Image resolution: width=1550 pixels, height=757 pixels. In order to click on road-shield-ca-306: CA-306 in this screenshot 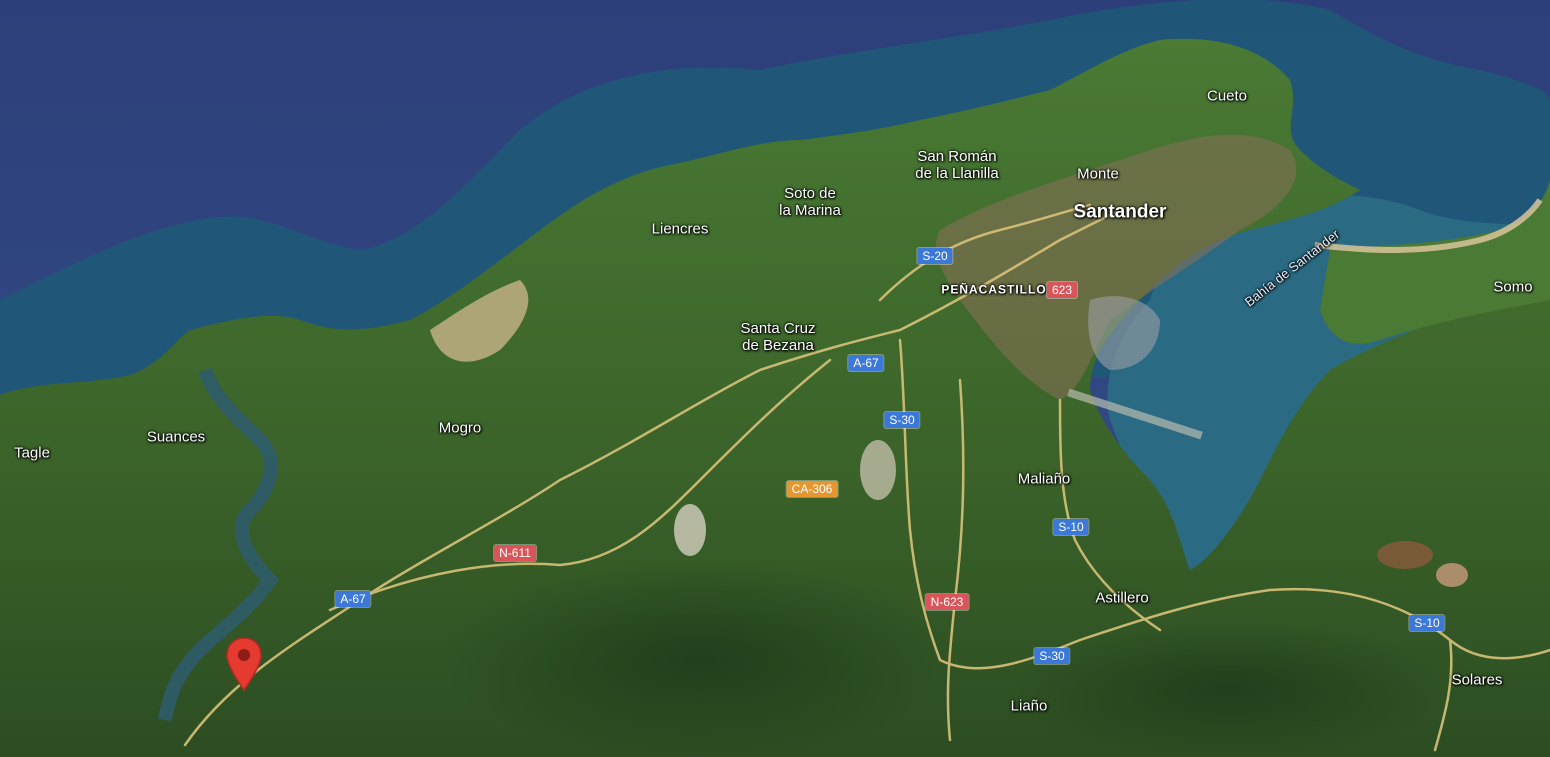, I will do `click(812, 489)`.